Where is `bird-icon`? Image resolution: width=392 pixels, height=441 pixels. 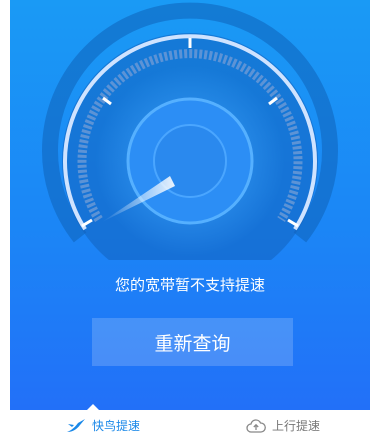 bird-icon is located at coordinates (76, 426).